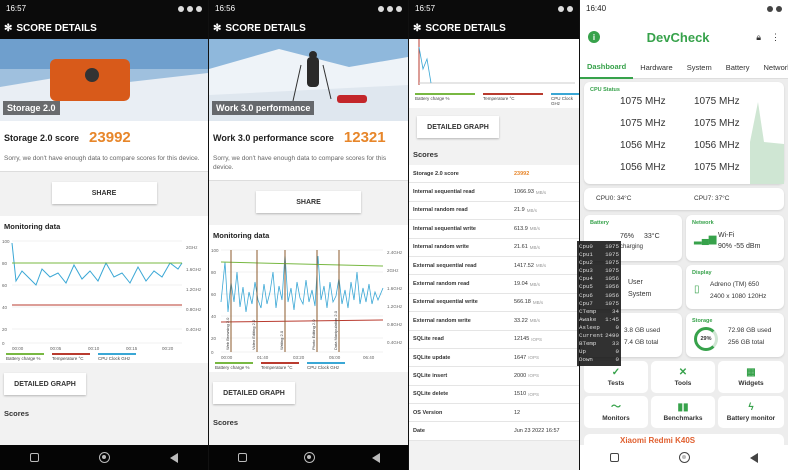  What do you see at coordinates (194, 329) in the screenshot?
I see `right-tick: 0.4GHz` at bounding box center [194, 329].